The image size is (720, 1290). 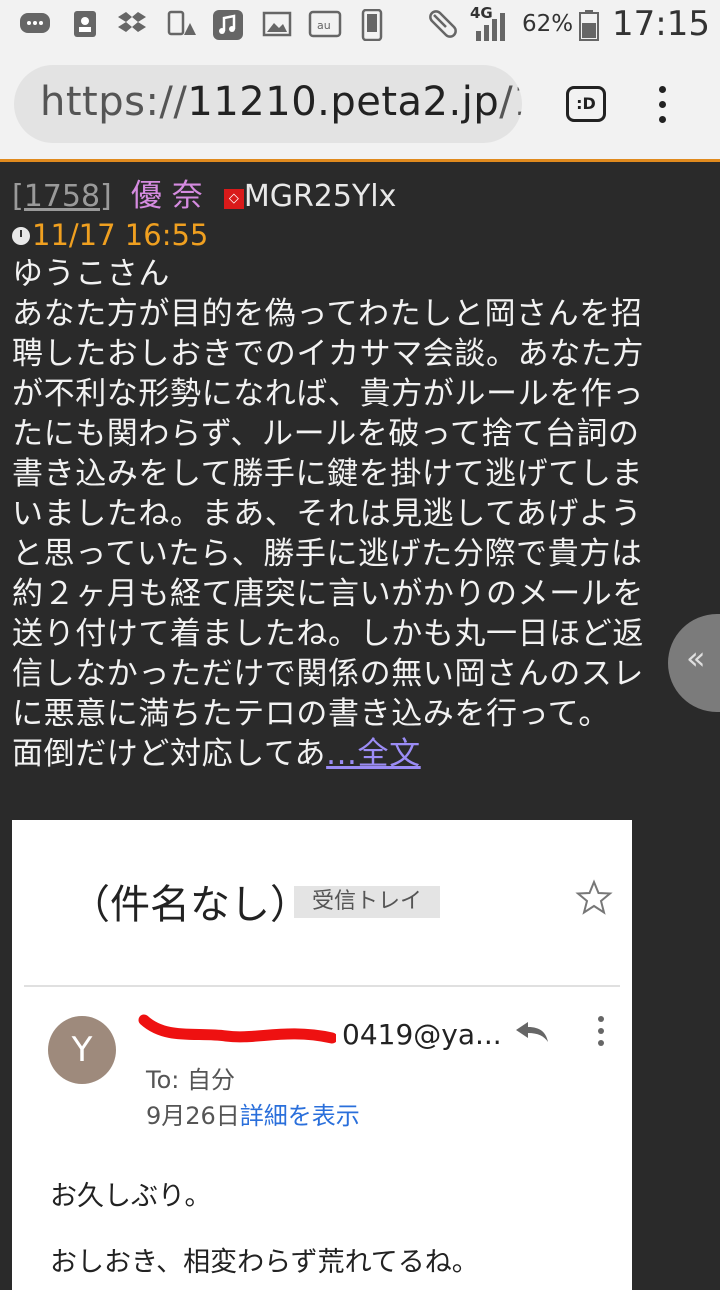 I want to click on post-last-line: 面倒だけど対応してあ...全文, so click(x=357, y=754).